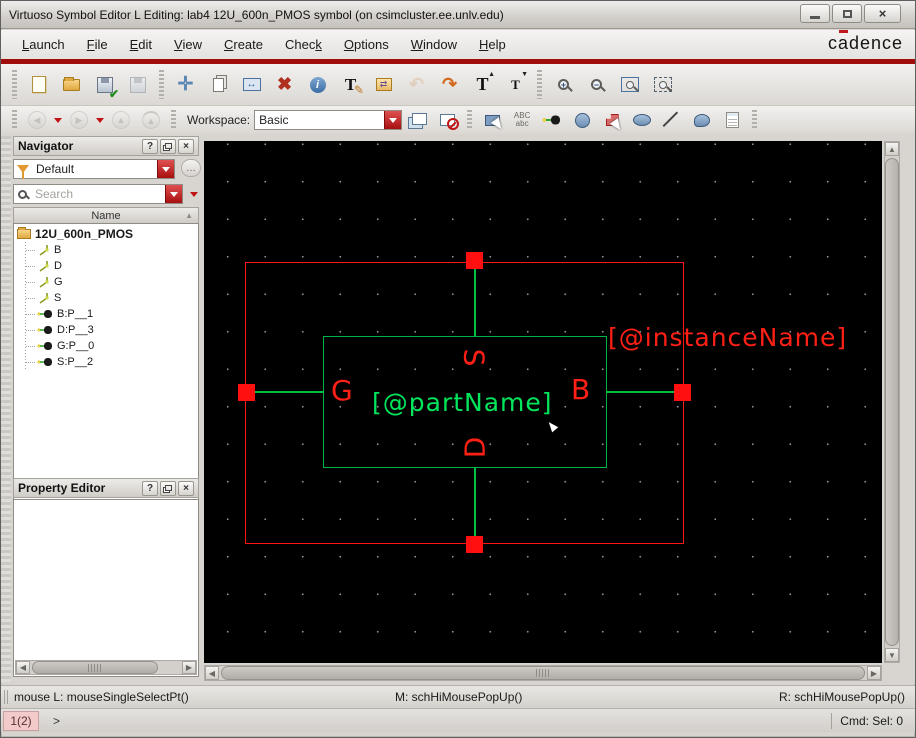 The width and height of the screenshot is (916, 738). I want to click on search-input: Search, so click(98, 194).